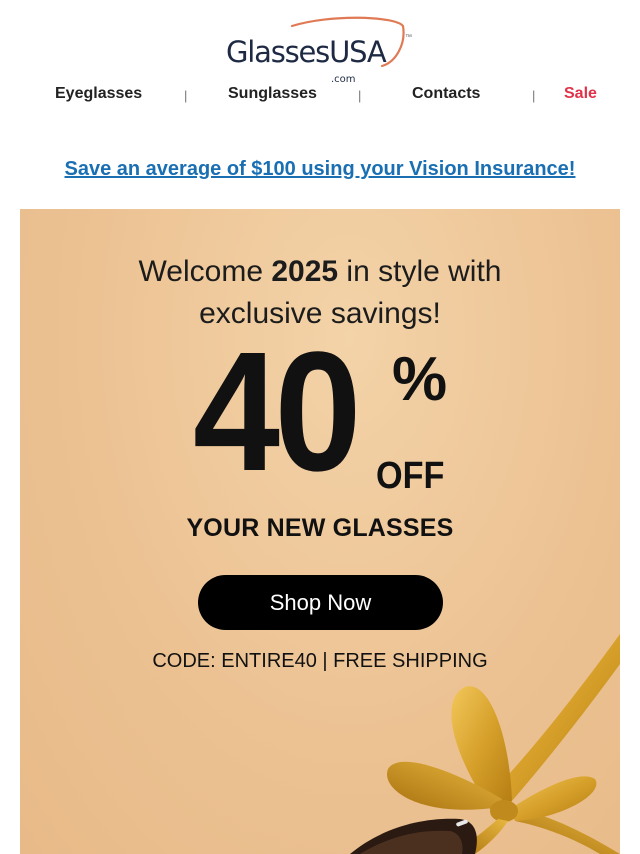  Describe the element at coordinates (420, 379) in the screenshot. I see `discount-percent: %` at that location.